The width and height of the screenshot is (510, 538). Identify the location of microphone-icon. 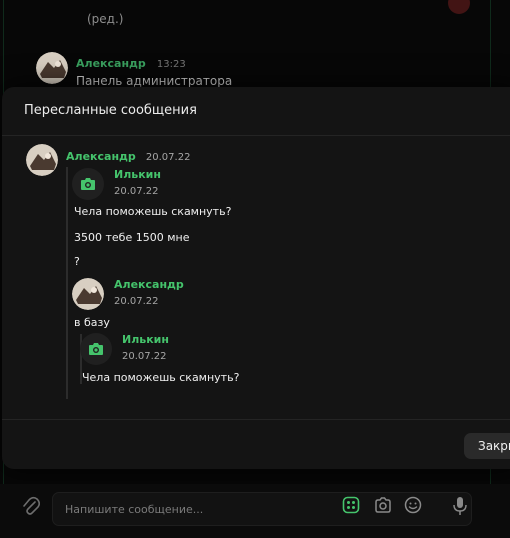
(460, 508).